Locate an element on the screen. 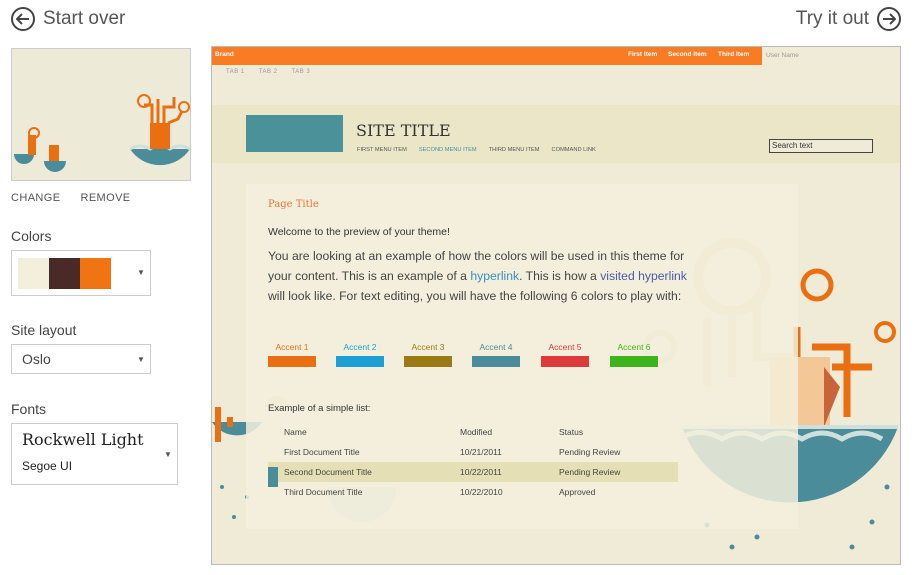 This screenshot has height=575, width=919. accent-5: Accent 5 is located at coordinates (565, 354).